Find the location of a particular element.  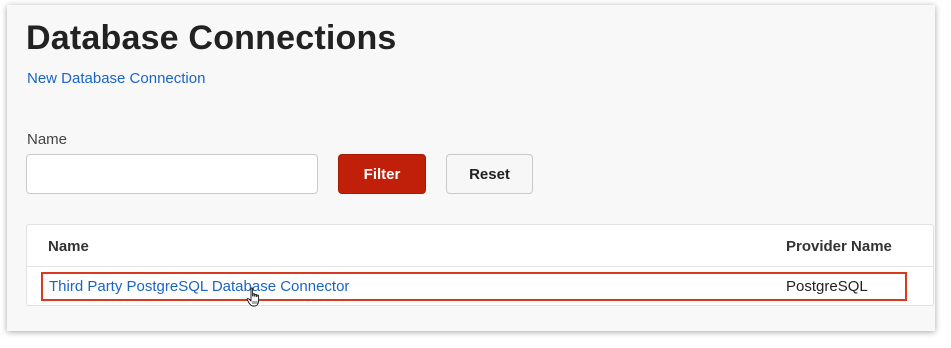

provider-name-cell: PostgreSQL is located at coordinates (827, 286).